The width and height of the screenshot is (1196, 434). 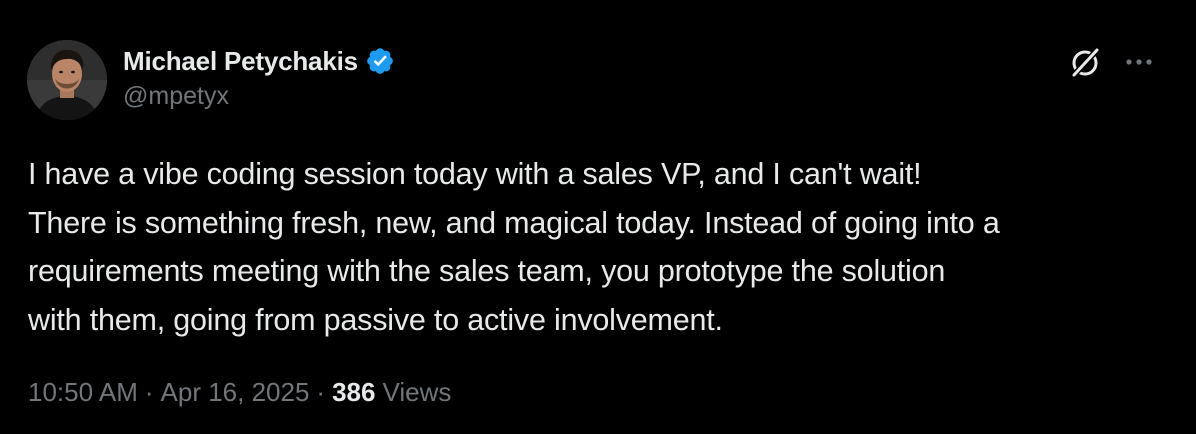 What do you see at coordinates (1139, 62) in the screenshot?
I see `more-horizontal-icon` at bounding box center [1139, 62].